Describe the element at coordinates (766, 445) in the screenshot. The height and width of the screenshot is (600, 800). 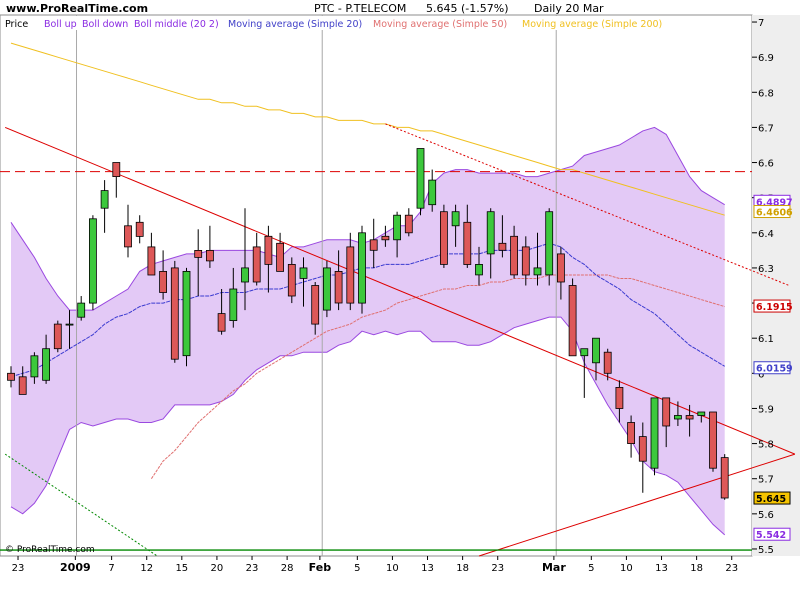
I see `y-tick-label: 5.8` at that location.